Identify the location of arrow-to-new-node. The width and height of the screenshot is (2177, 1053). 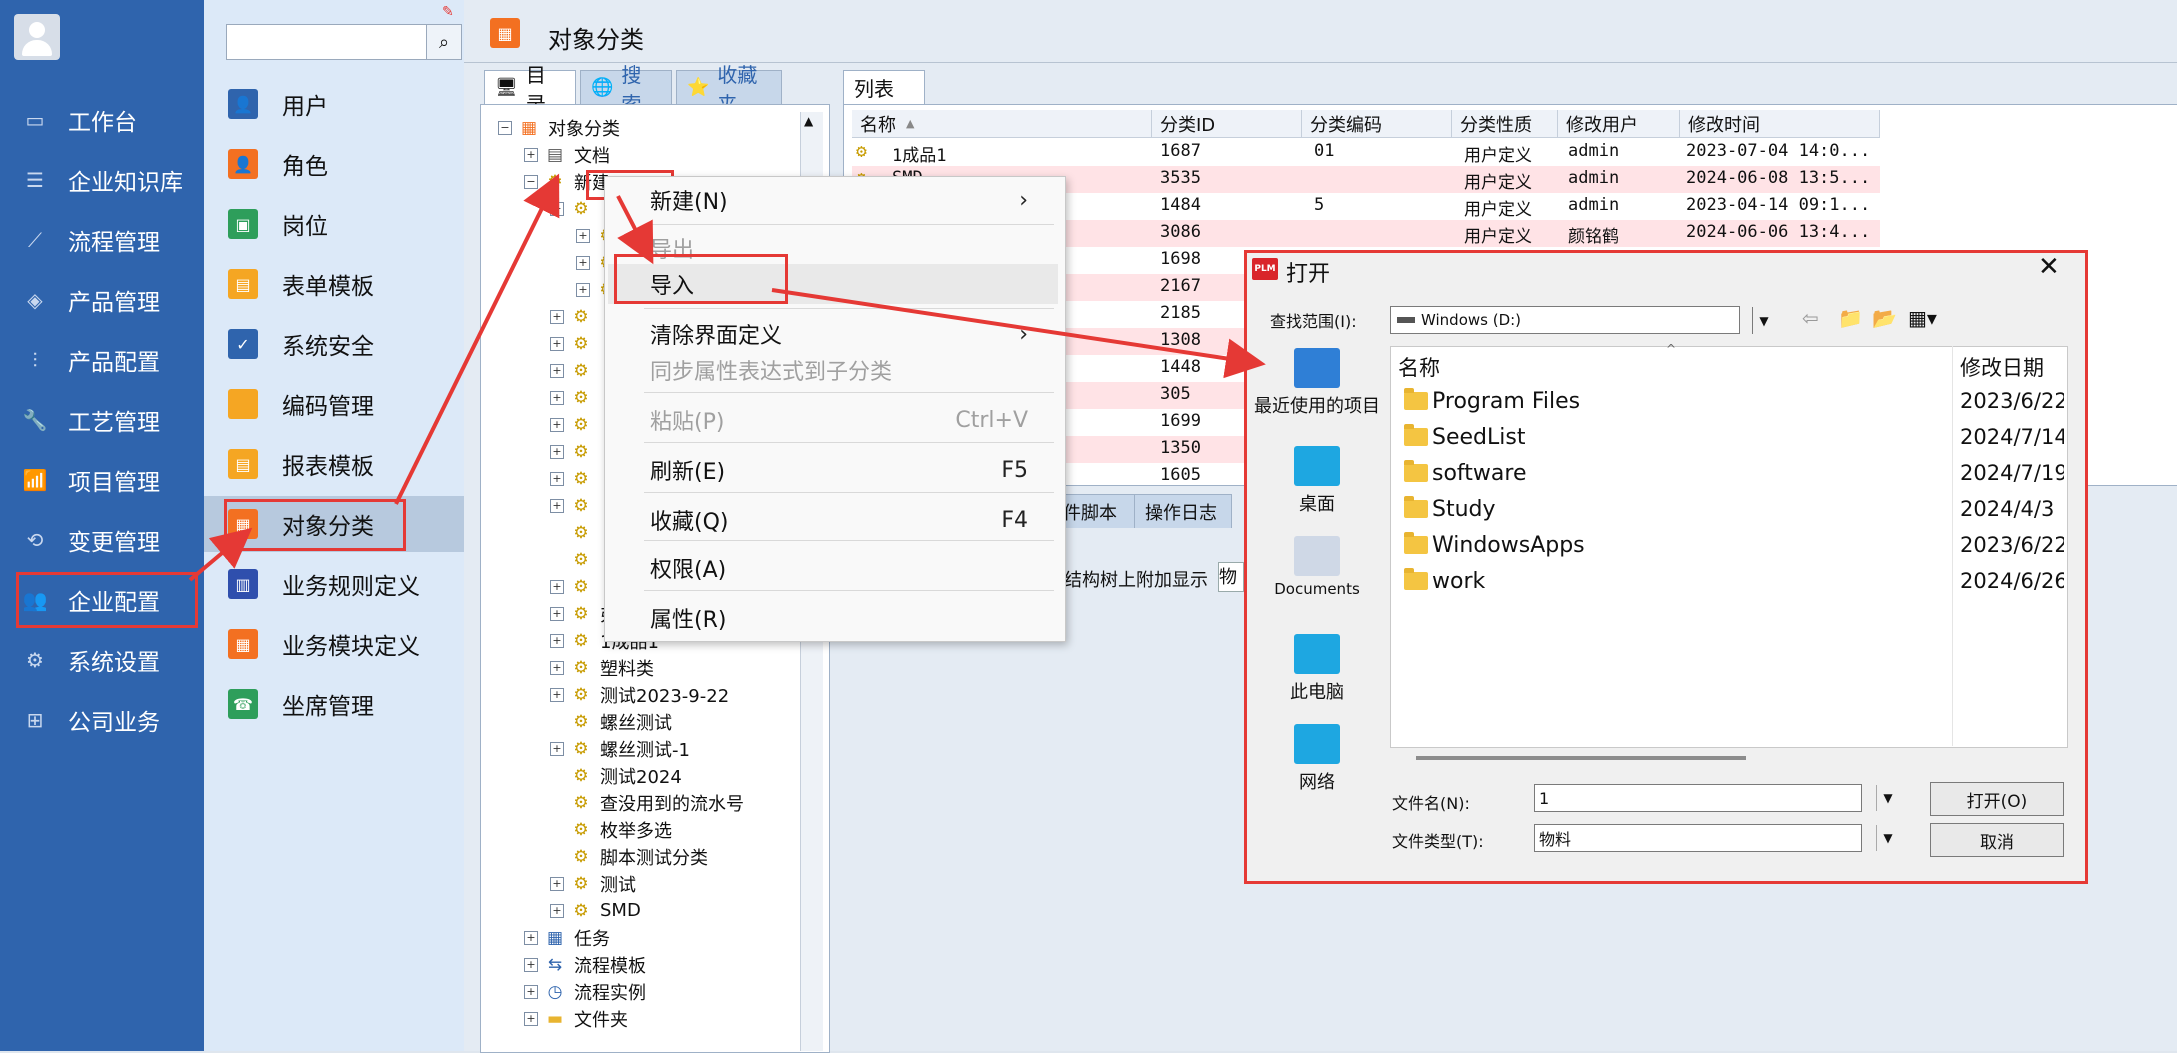
(477, 339).